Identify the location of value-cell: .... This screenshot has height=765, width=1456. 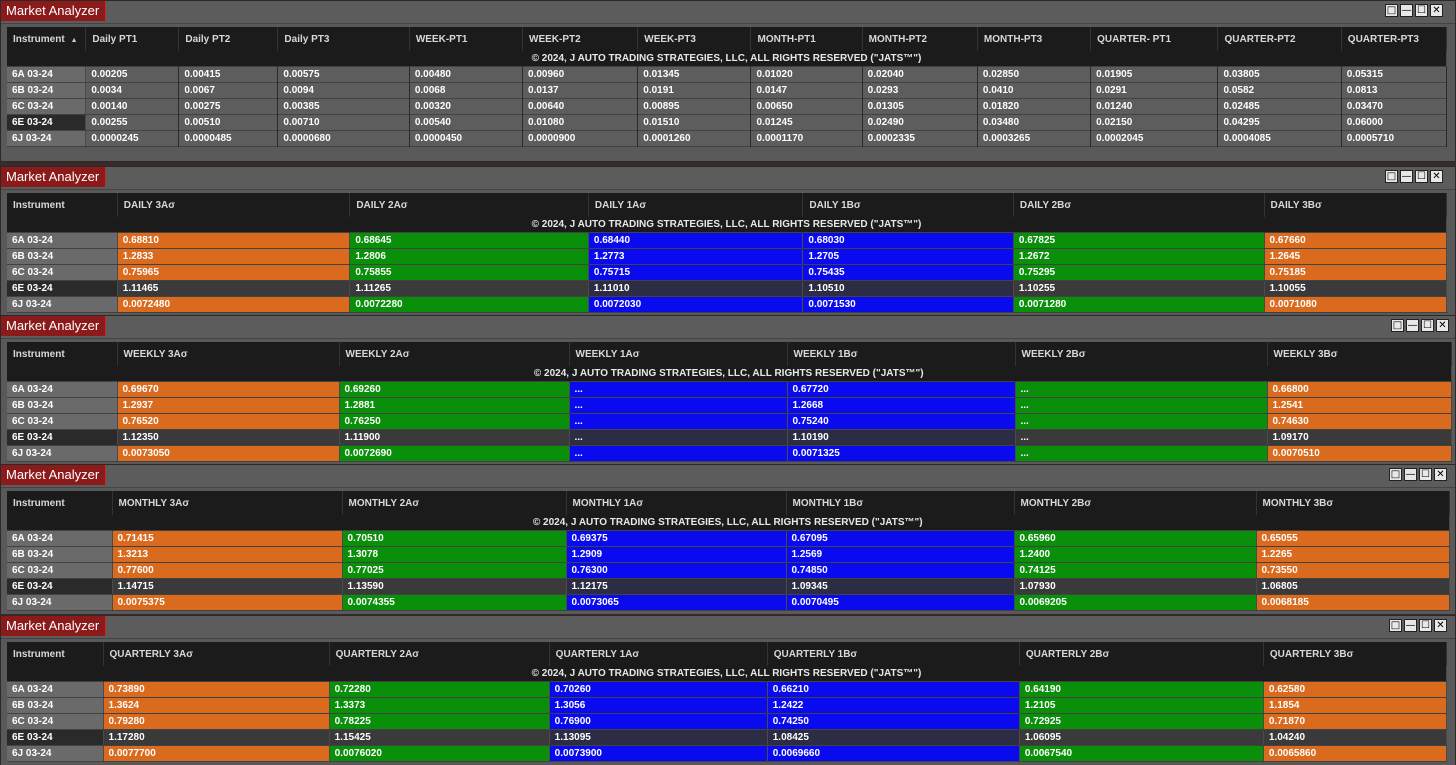
(678, 437).